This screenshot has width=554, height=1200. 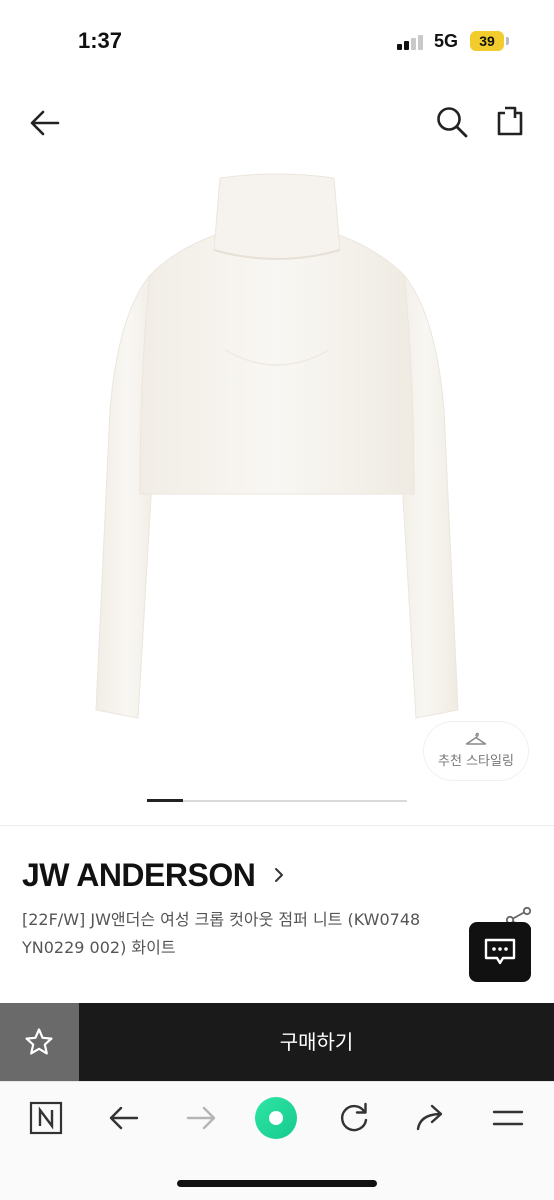 I want to click on chat-icon, so click(x=500, y=951).